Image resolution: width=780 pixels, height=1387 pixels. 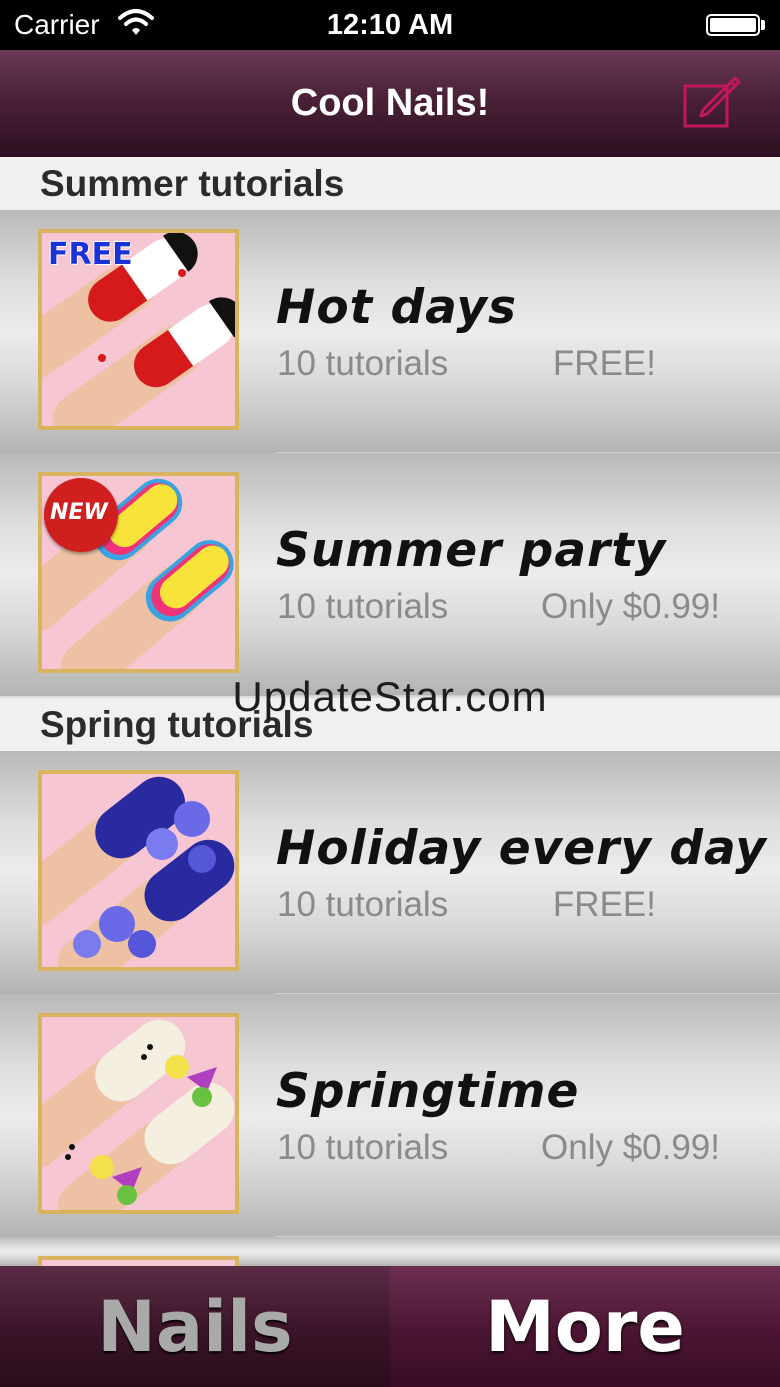 I want to click on item-title: Springtime, so click(x=428, y=1091).